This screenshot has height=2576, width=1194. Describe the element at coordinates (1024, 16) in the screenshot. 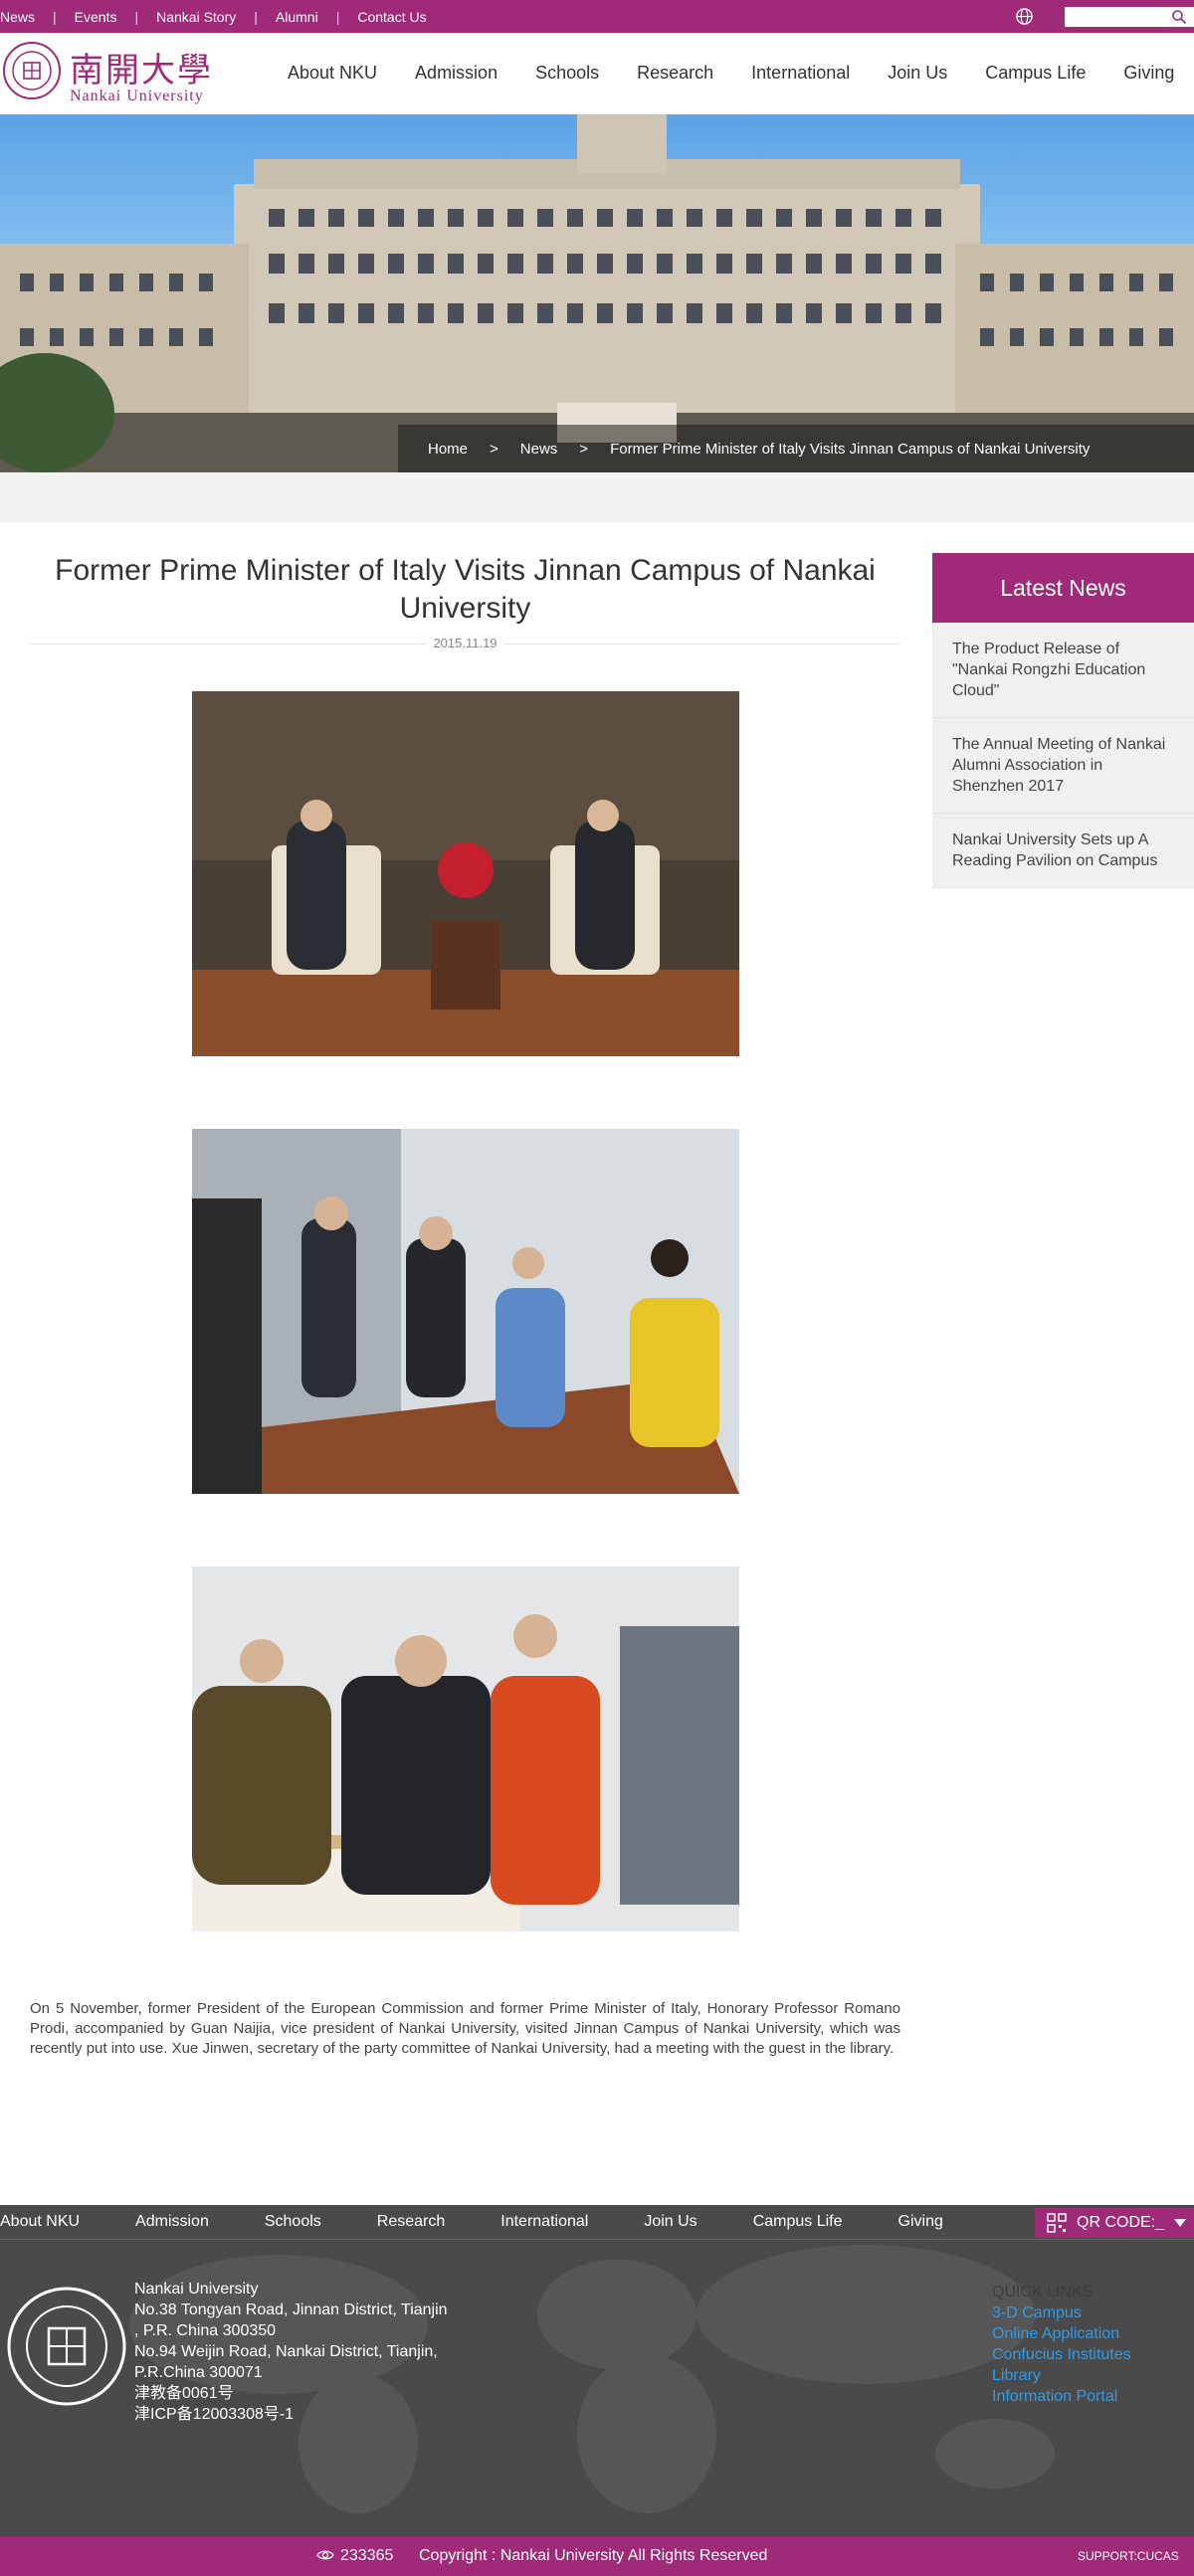

I see `globe-icon` at that location.